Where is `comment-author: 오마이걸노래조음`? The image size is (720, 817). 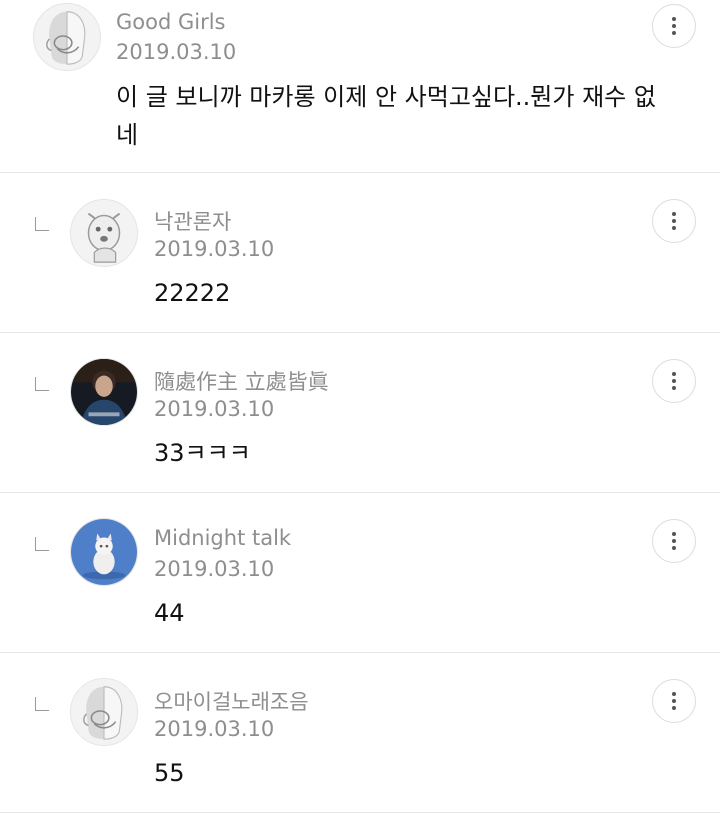 comment-author: 오마이걸노래조음 is located at coordinates (231, 701).